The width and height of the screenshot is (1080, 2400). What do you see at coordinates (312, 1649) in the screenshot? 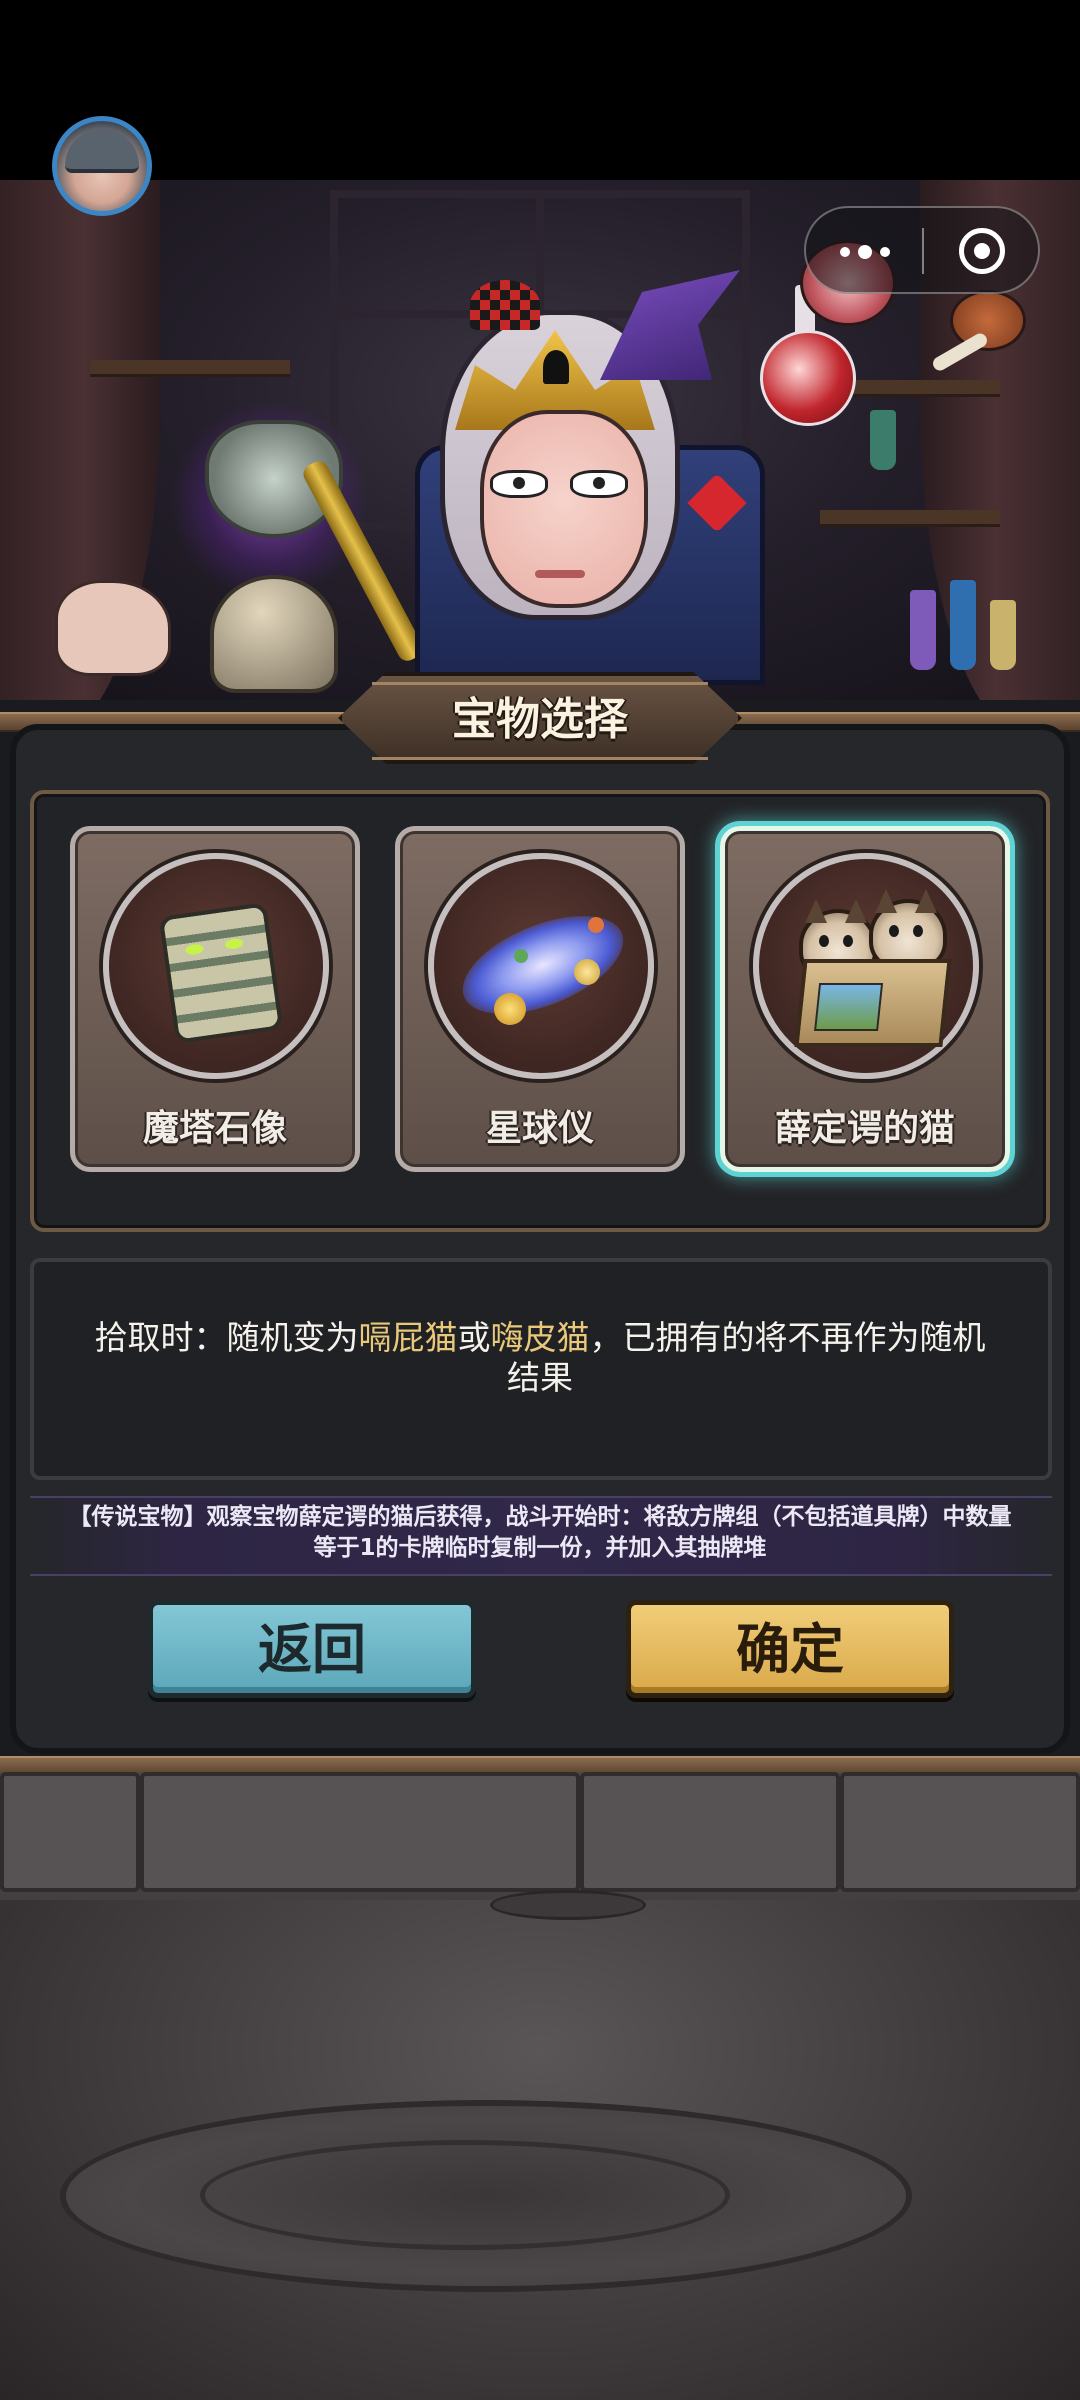
I see `back-button: 返回` at bounding box center [312, 1649].